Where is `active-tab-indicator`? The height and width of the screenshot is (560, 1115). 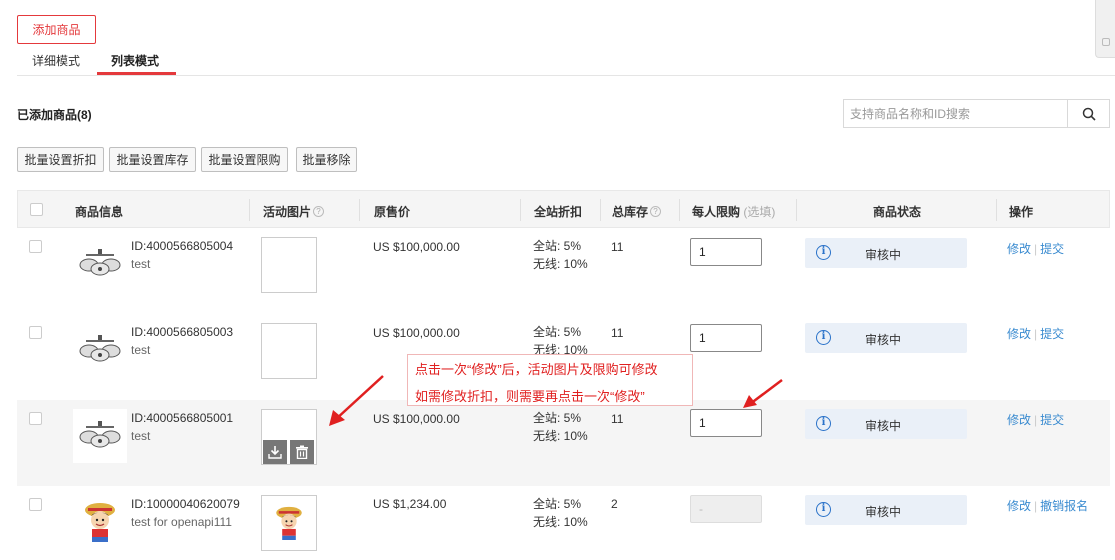 active-tab-indicator is located at coordinates (136, 73).